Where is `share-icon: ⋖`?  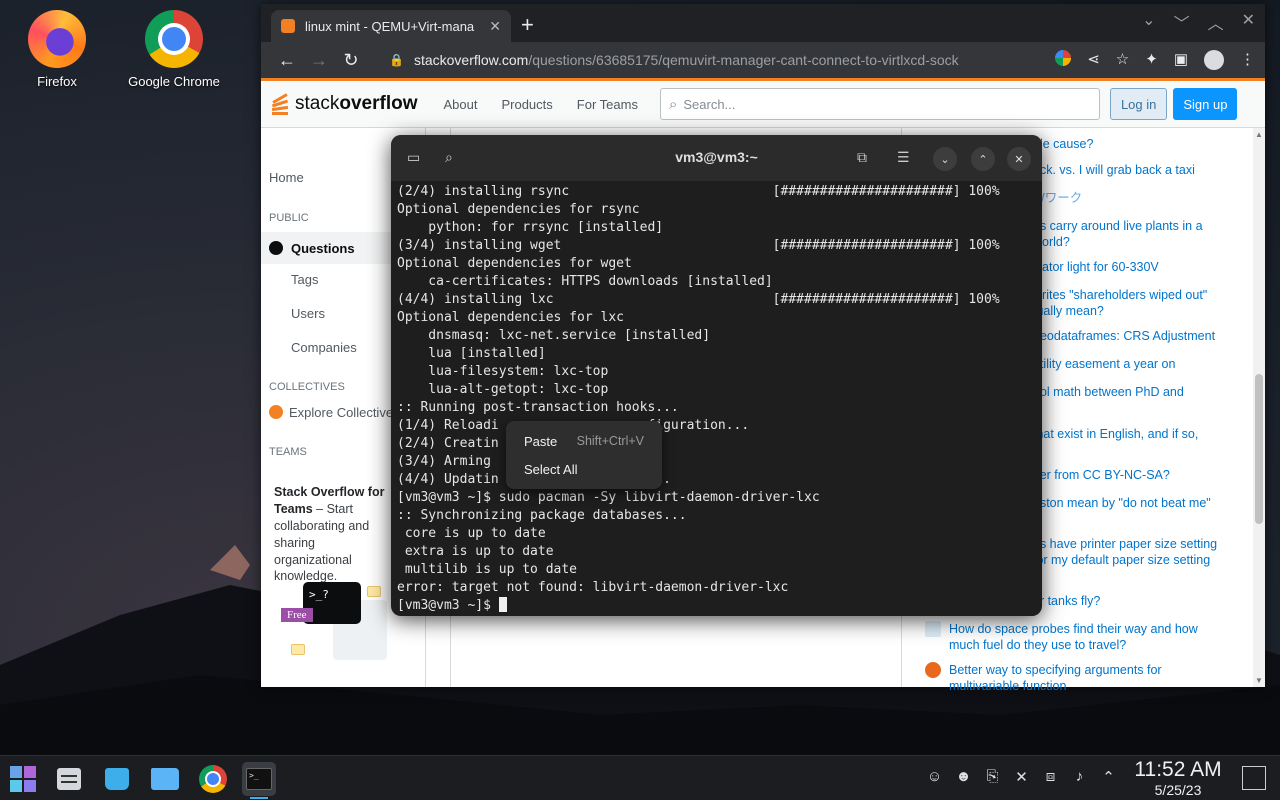 share-icon: ⋖ is located at coordinates (1093, 60).